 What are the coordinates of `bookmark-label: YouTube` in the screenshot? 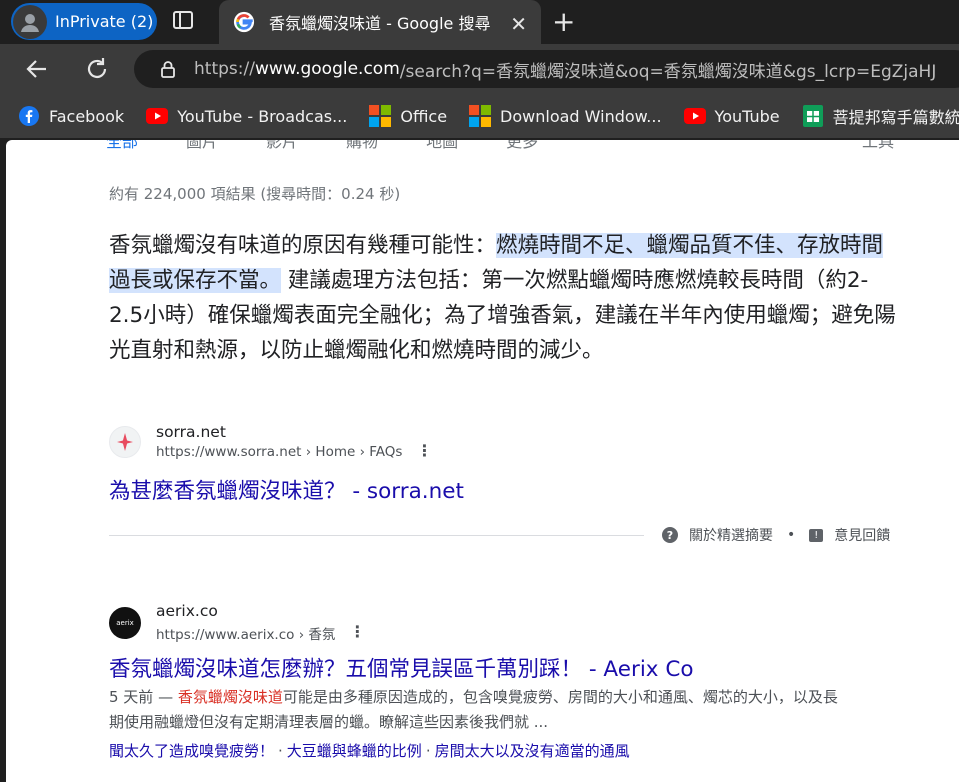 It's located at (747, 116).